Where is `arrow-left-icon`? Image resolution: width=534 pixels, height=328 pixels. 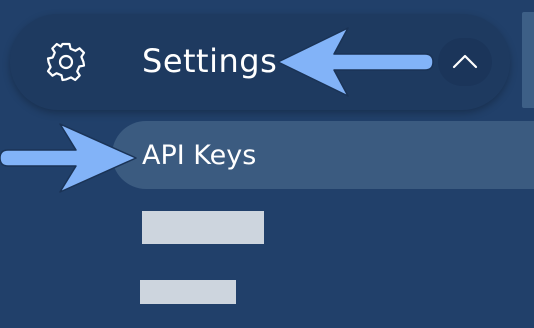 arrow-left-icon is located at coordinates (355, 62).